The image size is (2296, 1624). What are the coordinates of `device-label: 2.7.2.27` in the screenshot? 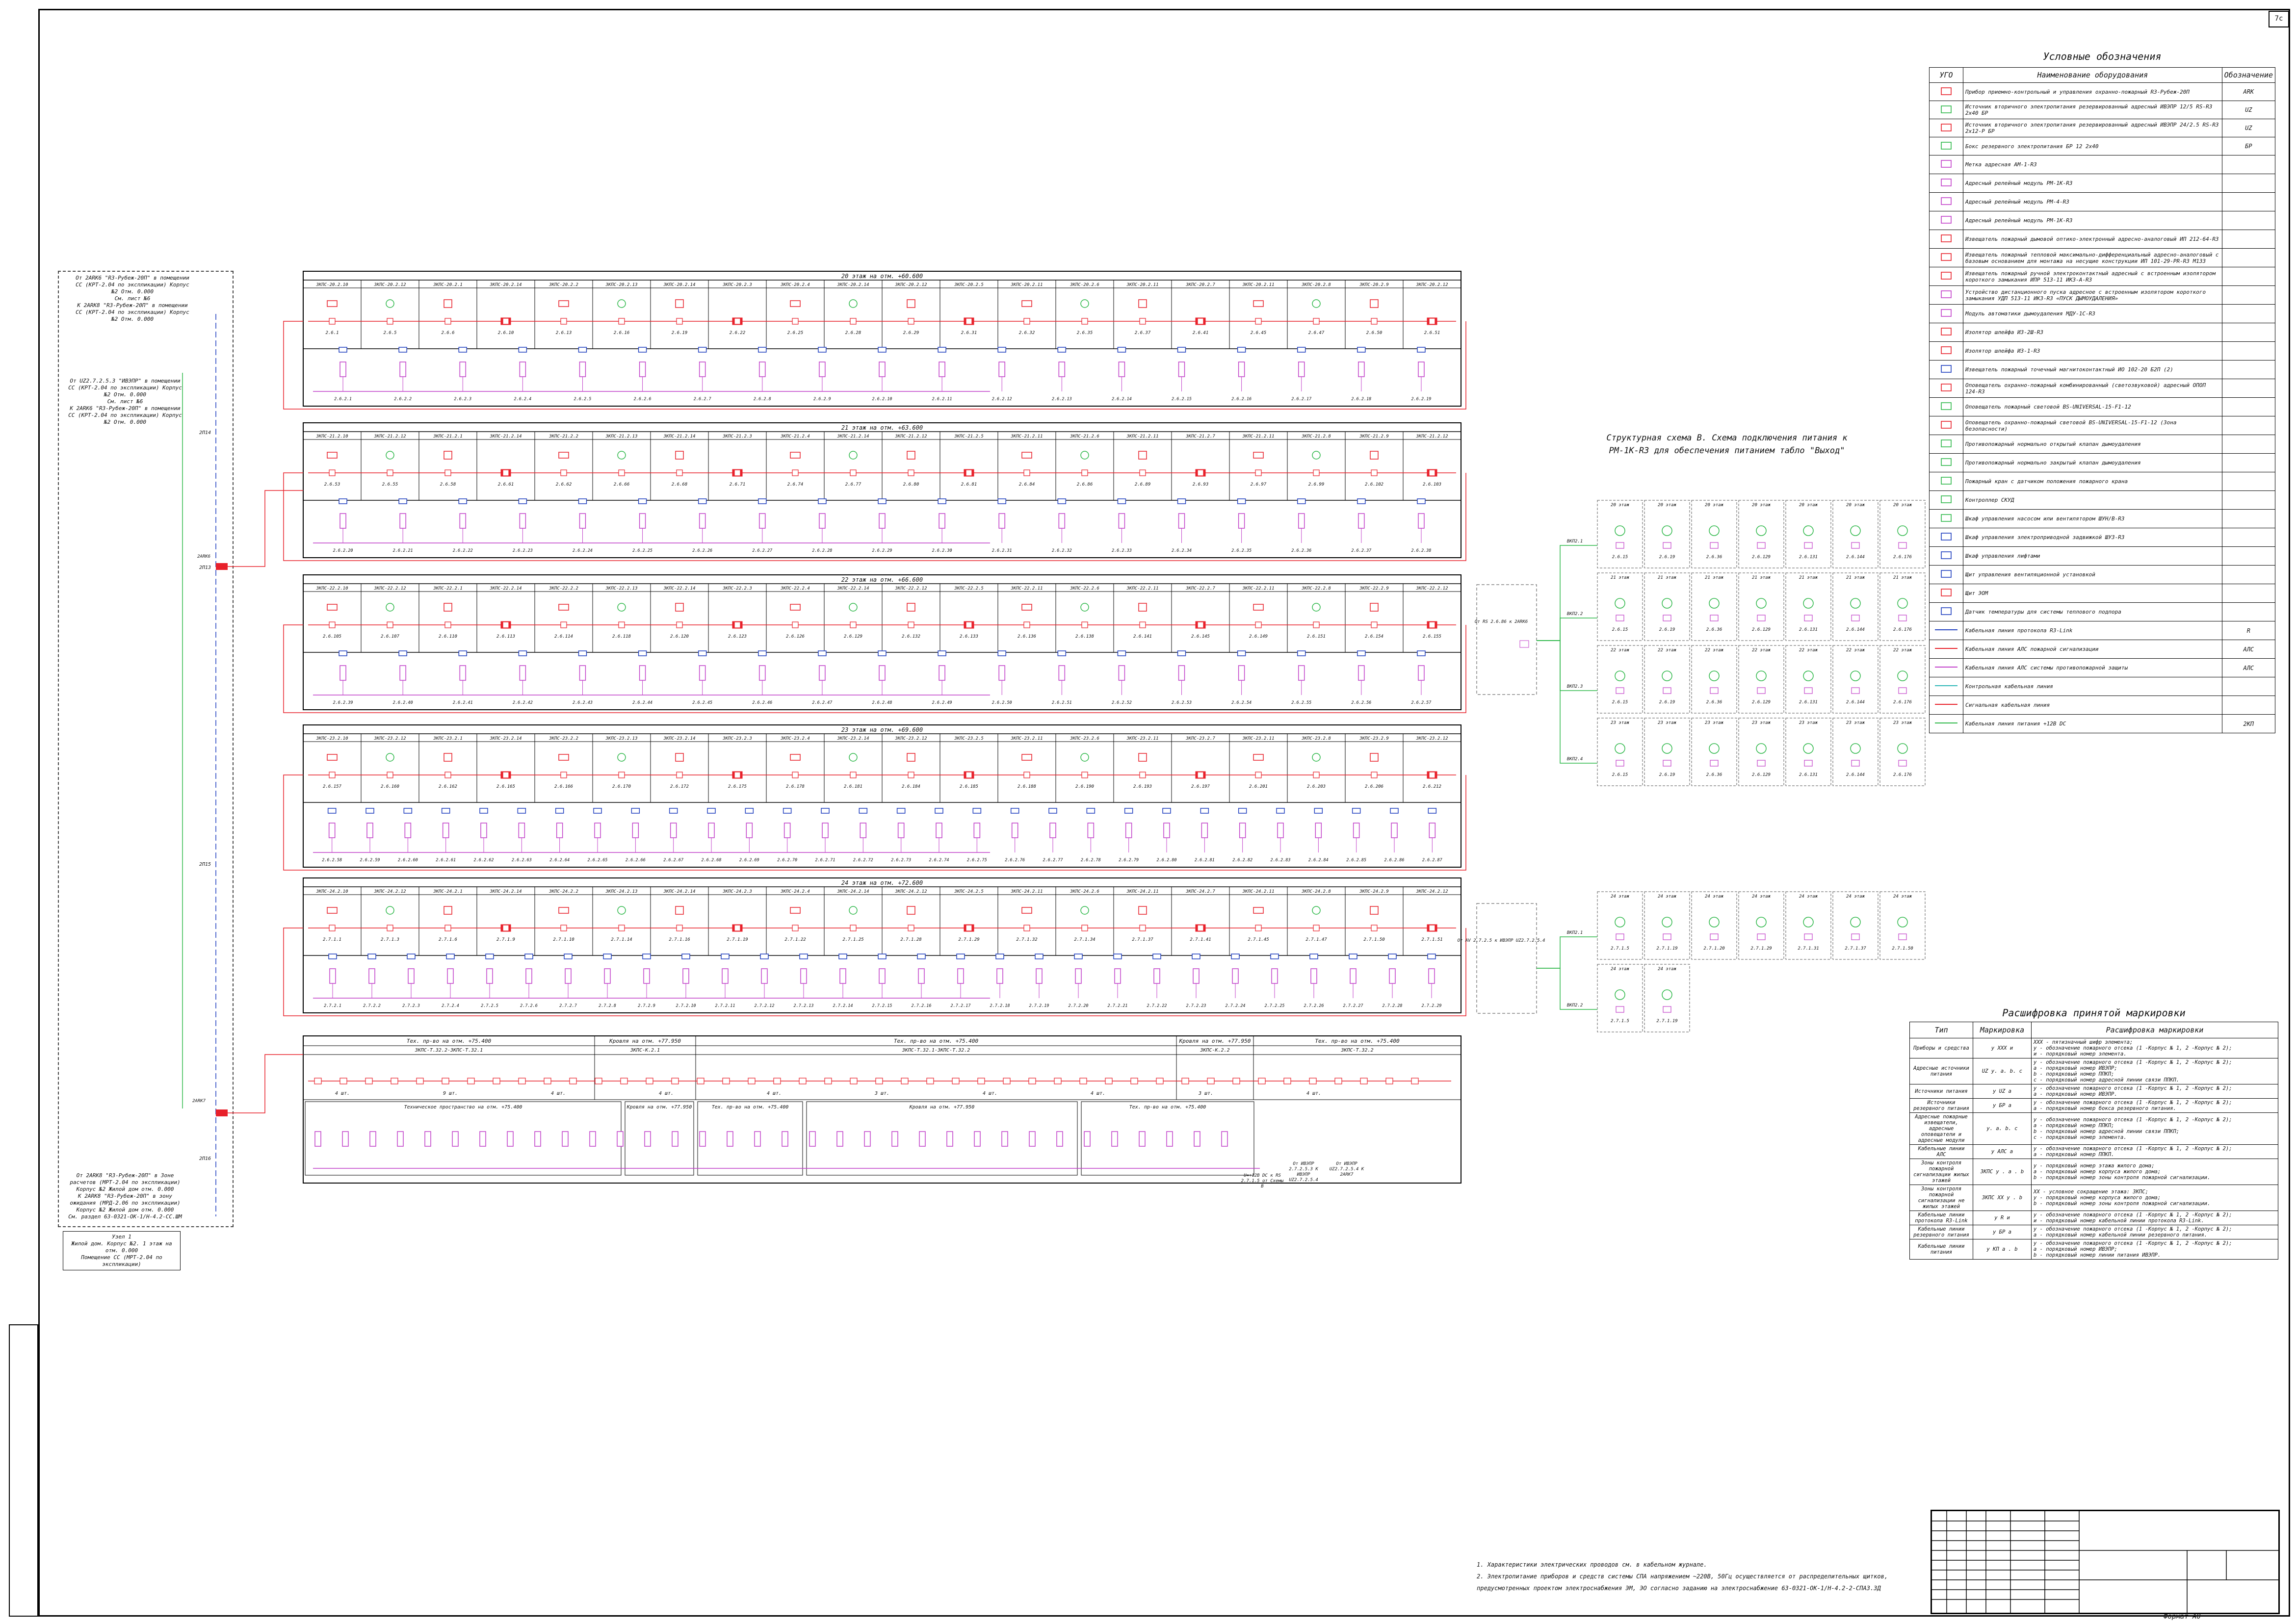 It's located at (1353, 1006).